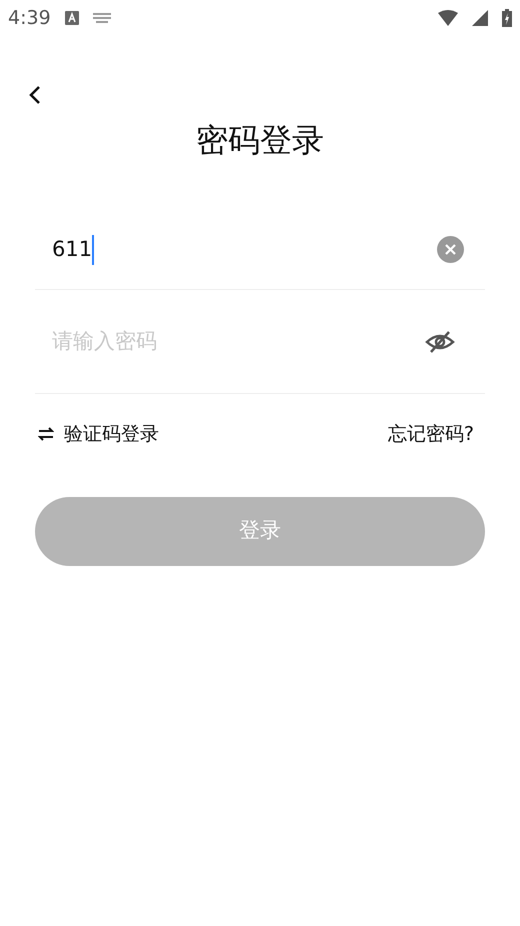 The height and width of the screenshot is (926, 520). Describe the element at coordinates (29, 18) in the screenshot. I see `status-time: 4:39` at that location.